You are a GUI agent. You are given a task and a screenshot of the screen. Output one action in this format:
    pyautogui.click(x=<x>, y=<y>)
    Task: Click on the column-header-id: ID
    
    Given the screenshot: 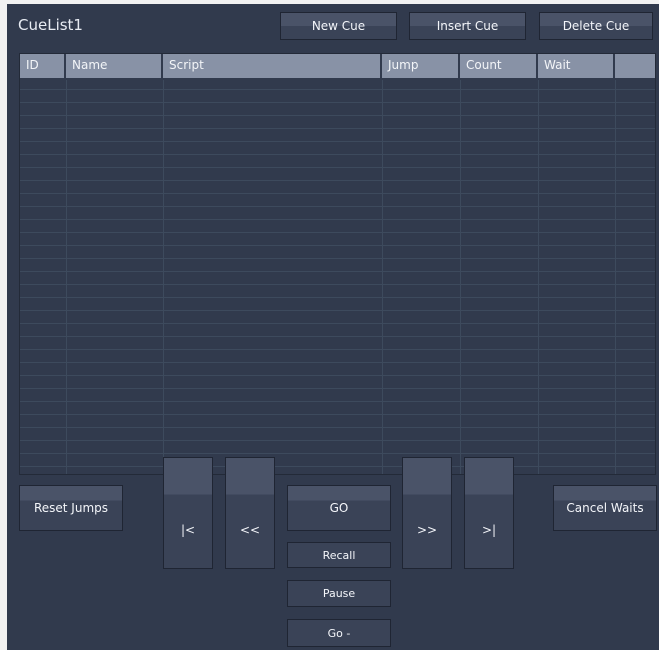 What is the action you would take?
    pyautogui.click(x=43, y=66)
    